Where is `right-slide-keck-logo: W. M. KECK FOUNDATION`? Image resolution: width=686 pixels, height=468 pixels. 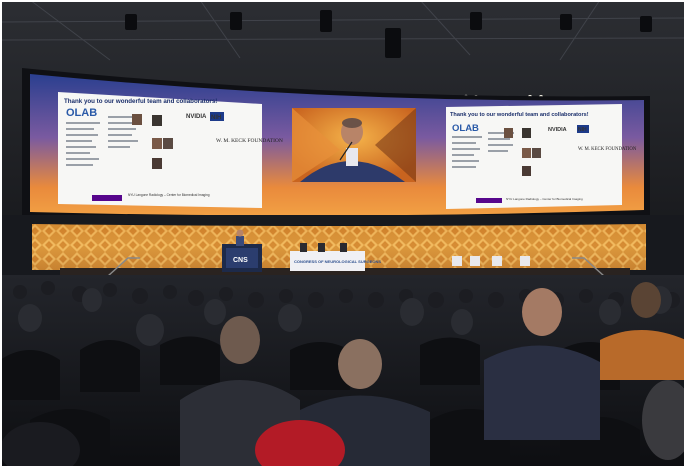
right-slide-keck-logo: W. M. KECK FOUNDATION is located at coordinates (607, 149).